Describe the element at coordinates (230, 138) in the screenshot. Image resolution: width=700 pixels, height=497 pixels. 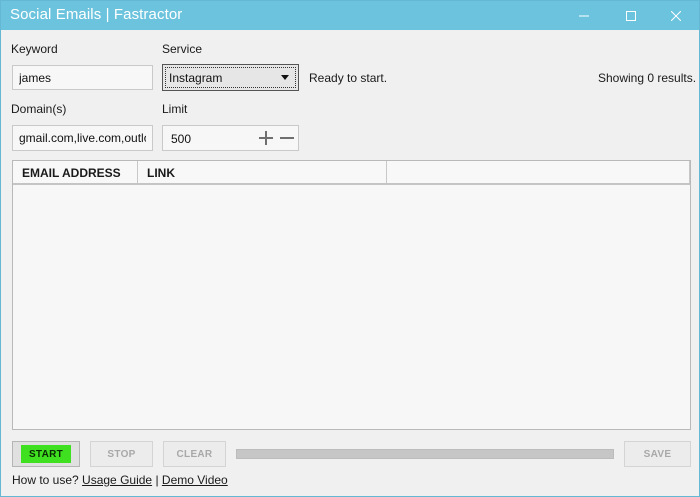
I see `limit-stepper: 500` at that location.